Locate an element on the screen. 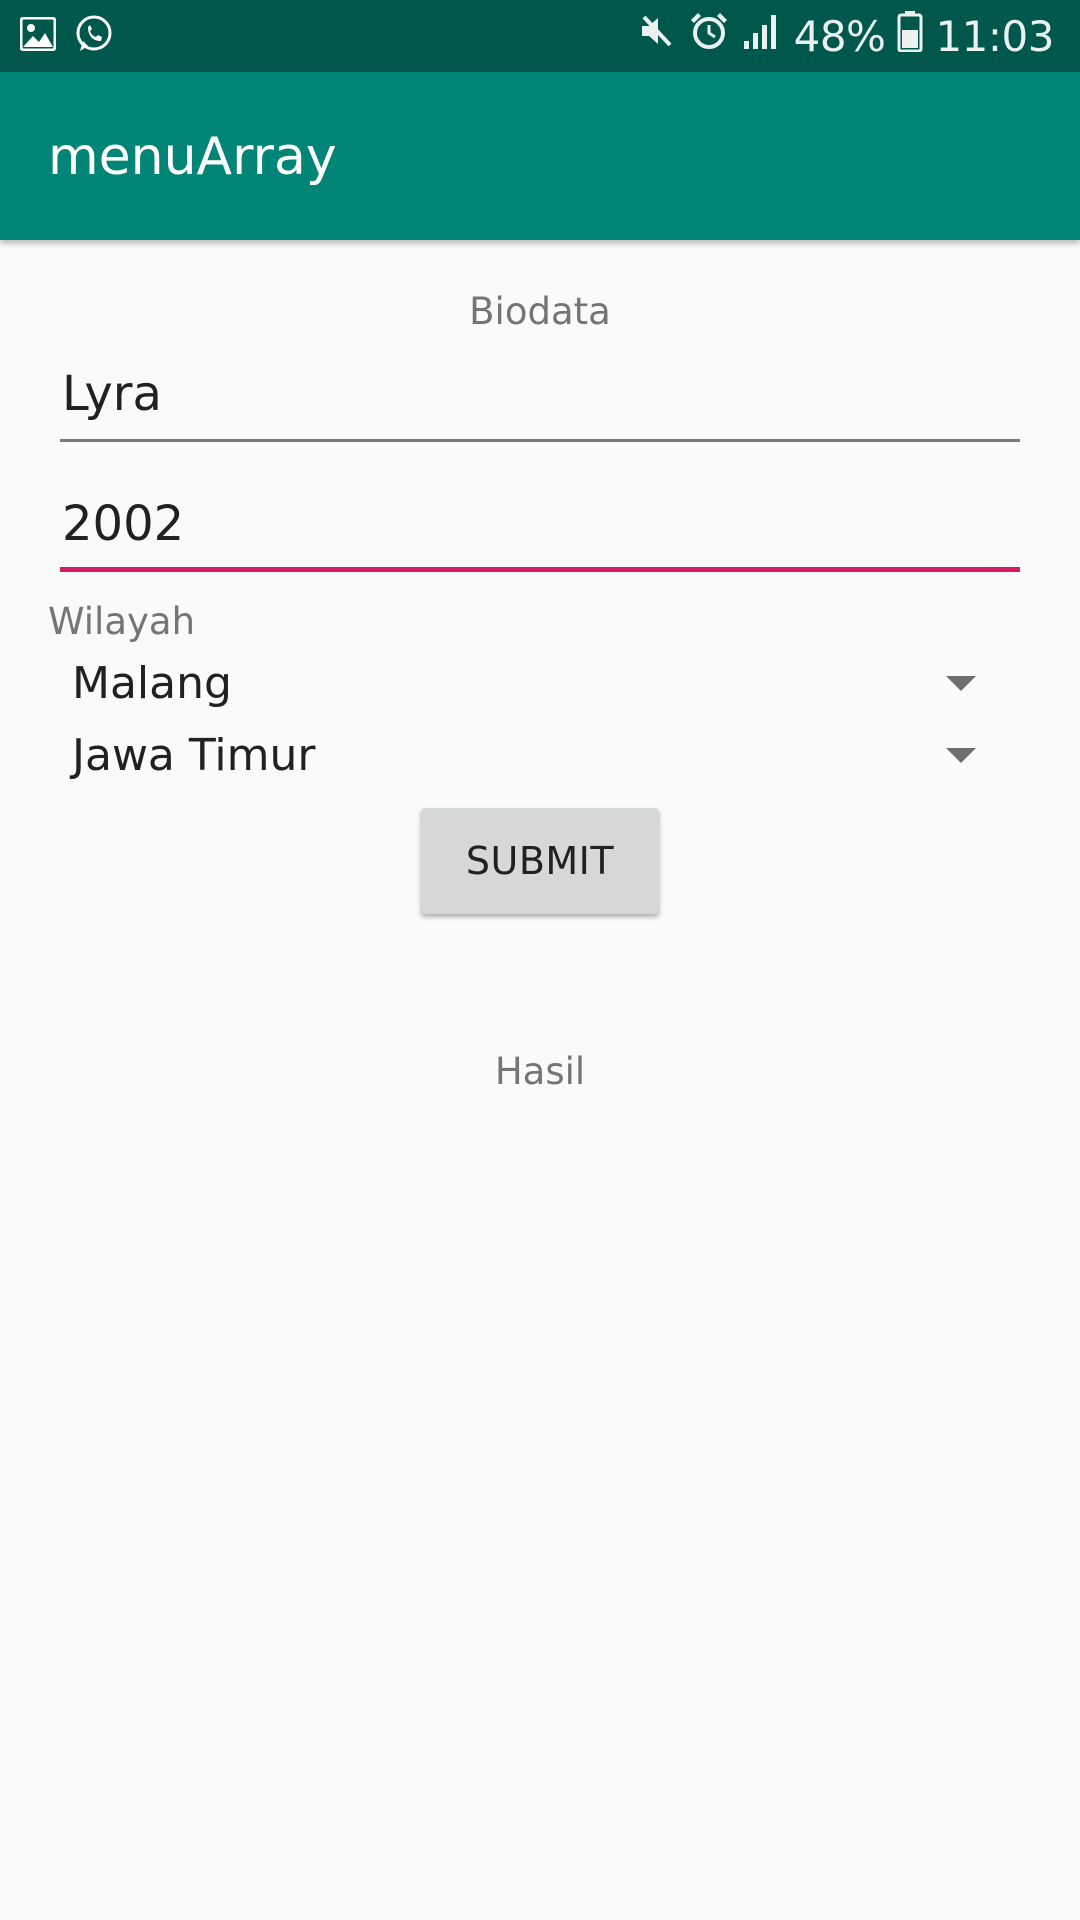 This screenshot has height=1920, width=1080. year-field: 2002 is located at coordinates (540, 531).